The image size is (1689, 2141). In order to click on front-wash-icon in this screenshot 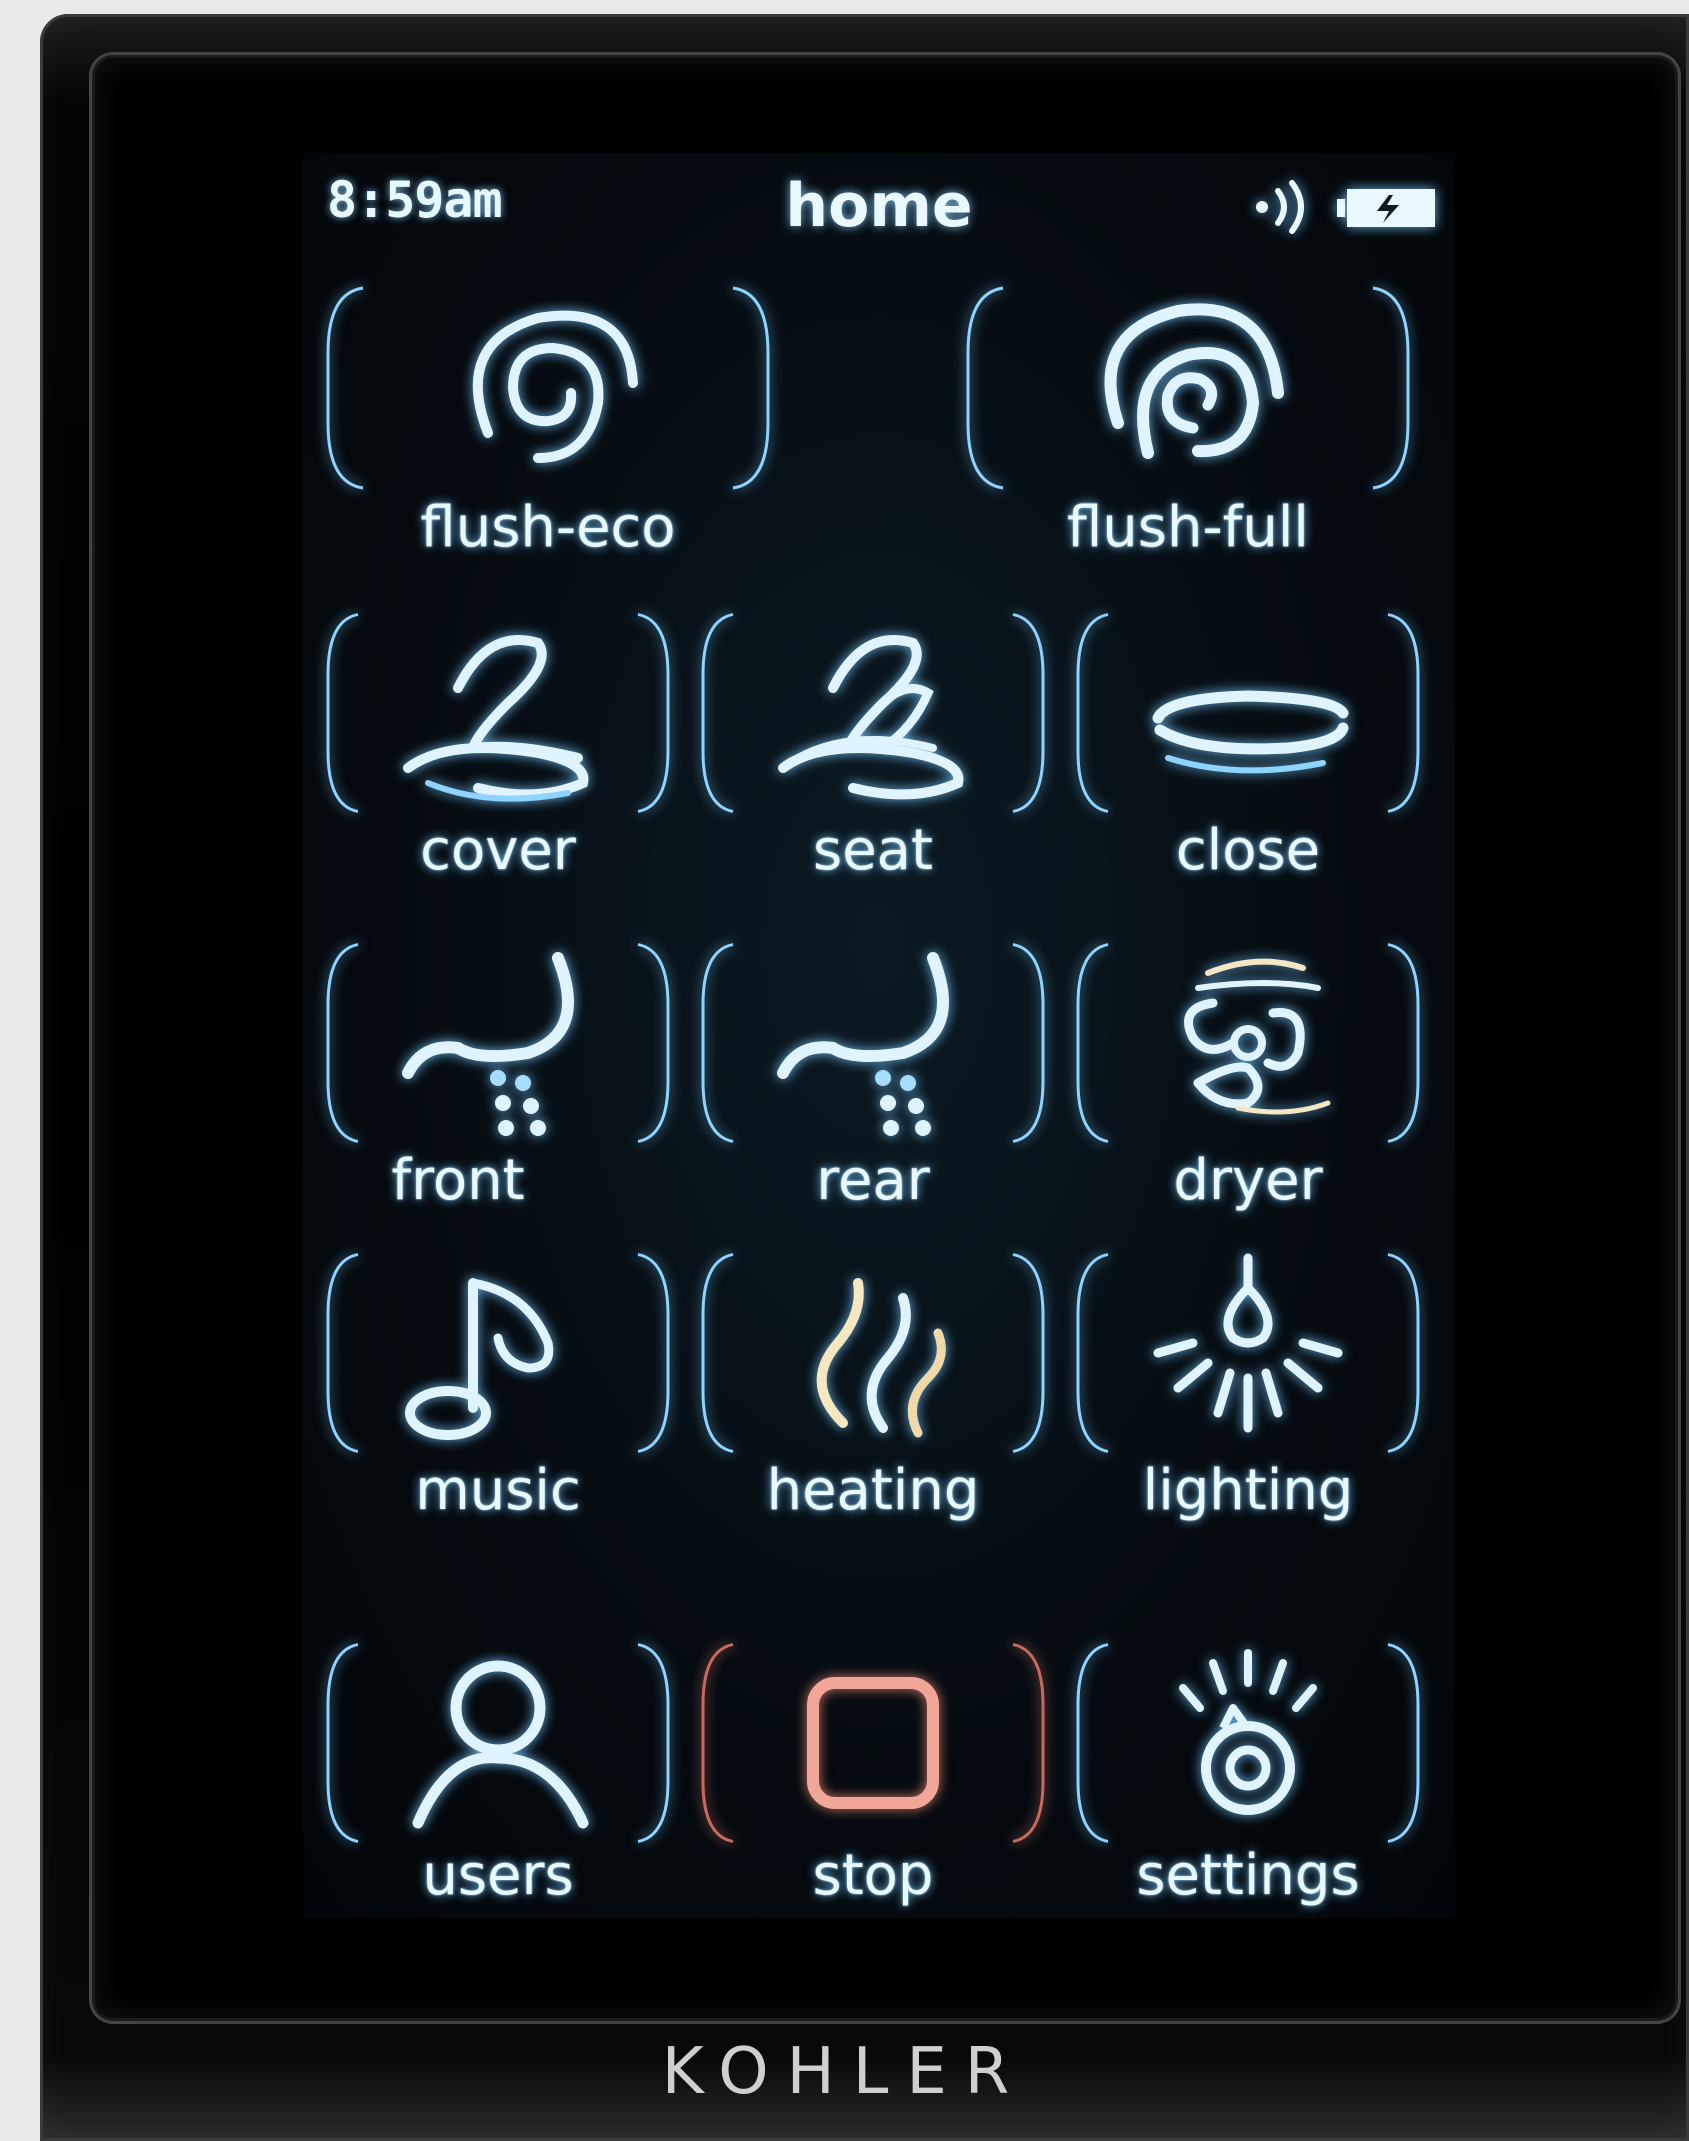, I will do `click(488, 1044)`.